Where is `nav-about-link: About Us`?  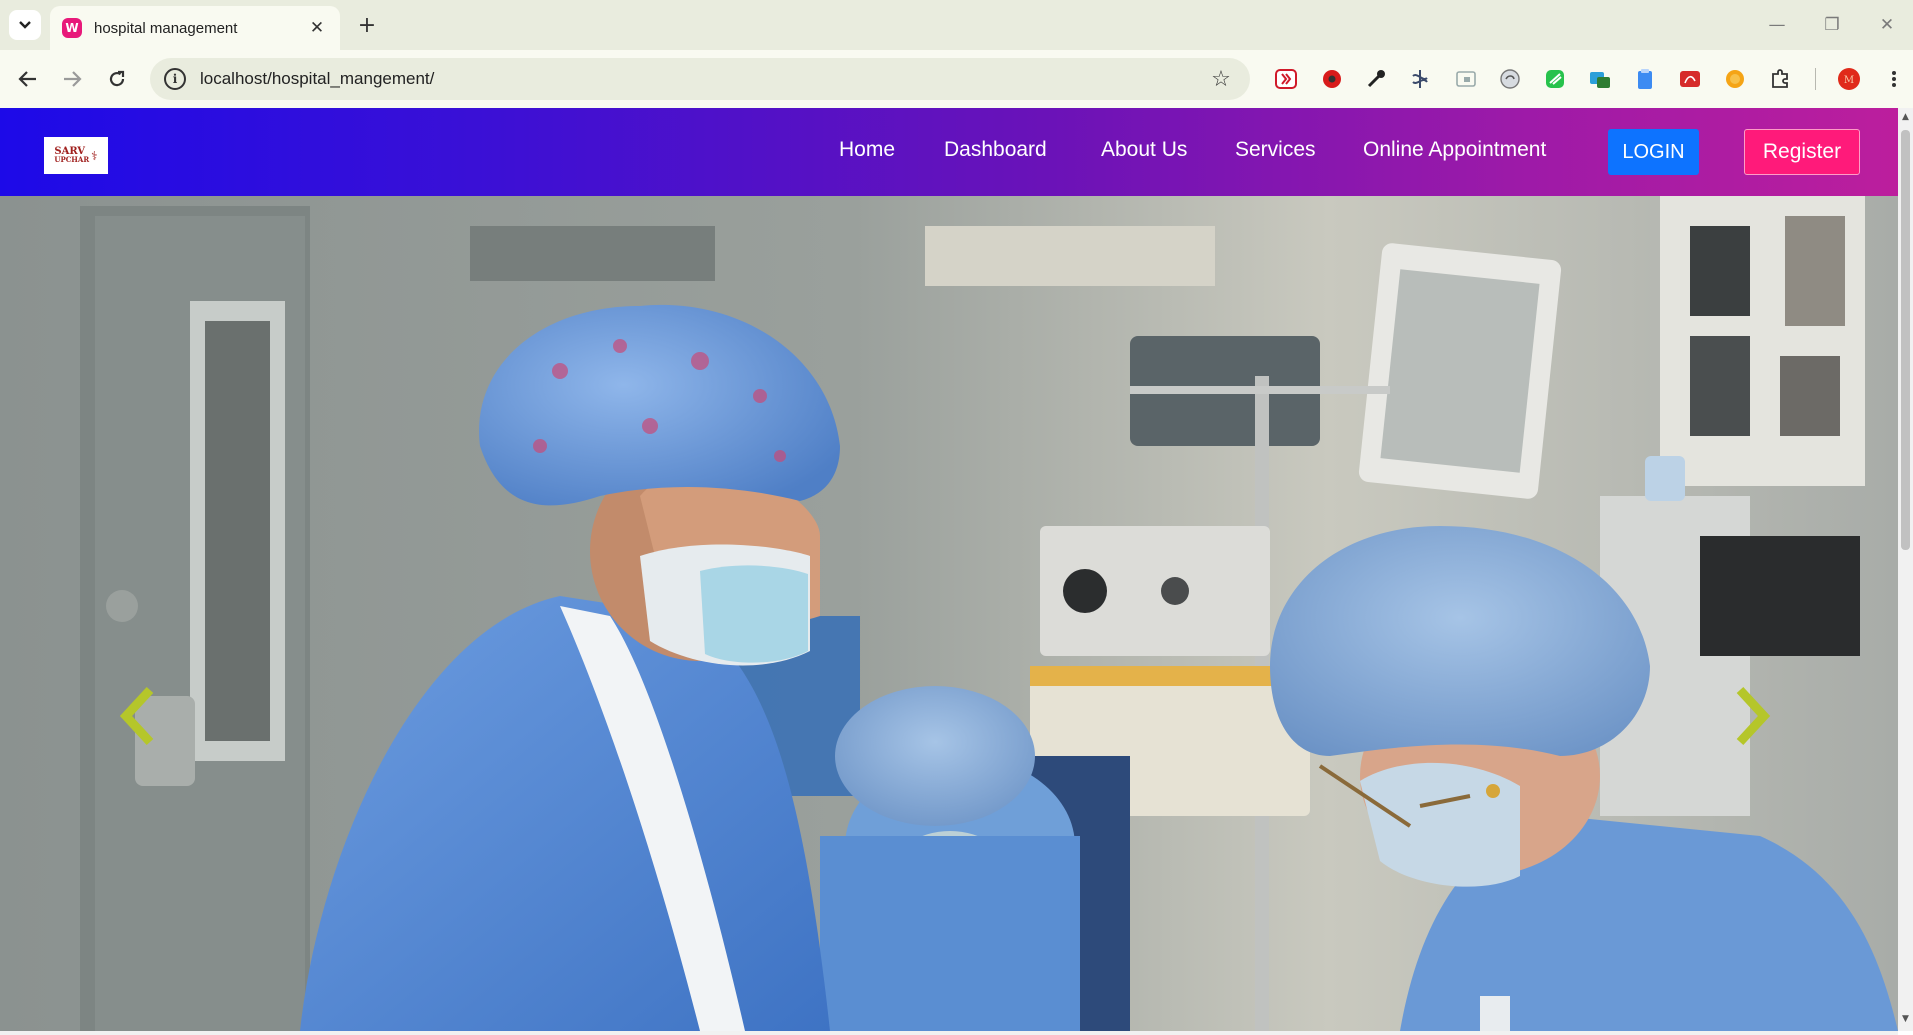 nav-about-link: About Us is located at coordinates (1144, 153).